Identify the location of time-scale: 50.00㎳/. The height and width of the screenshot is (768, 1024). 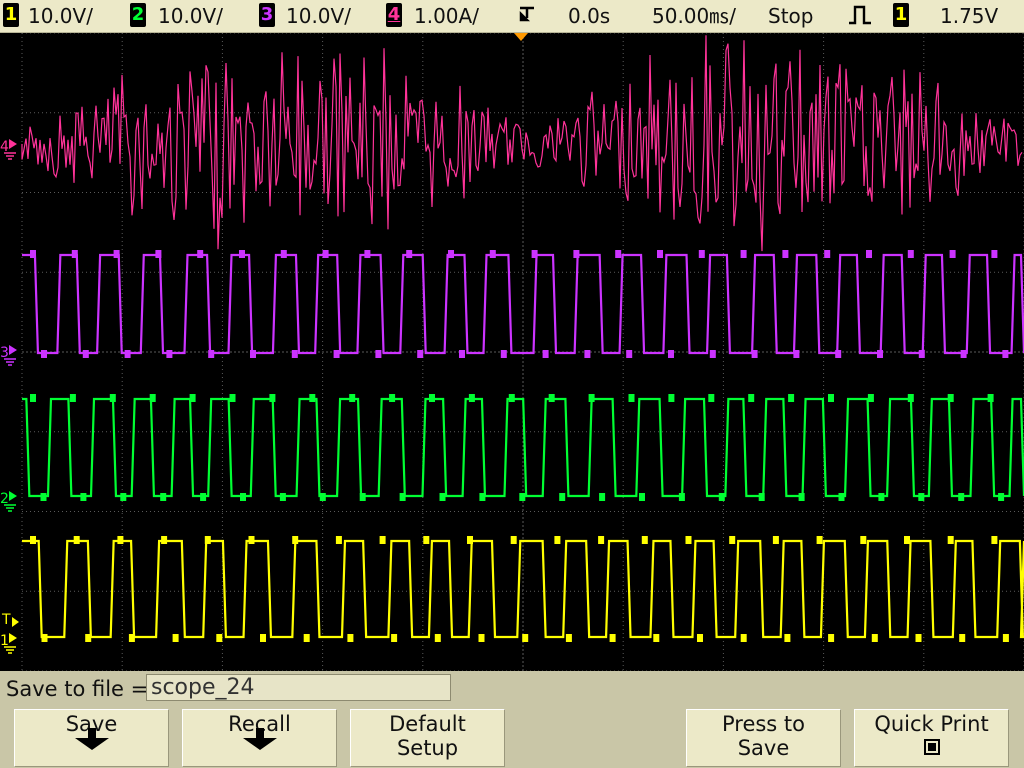
(694, 16).